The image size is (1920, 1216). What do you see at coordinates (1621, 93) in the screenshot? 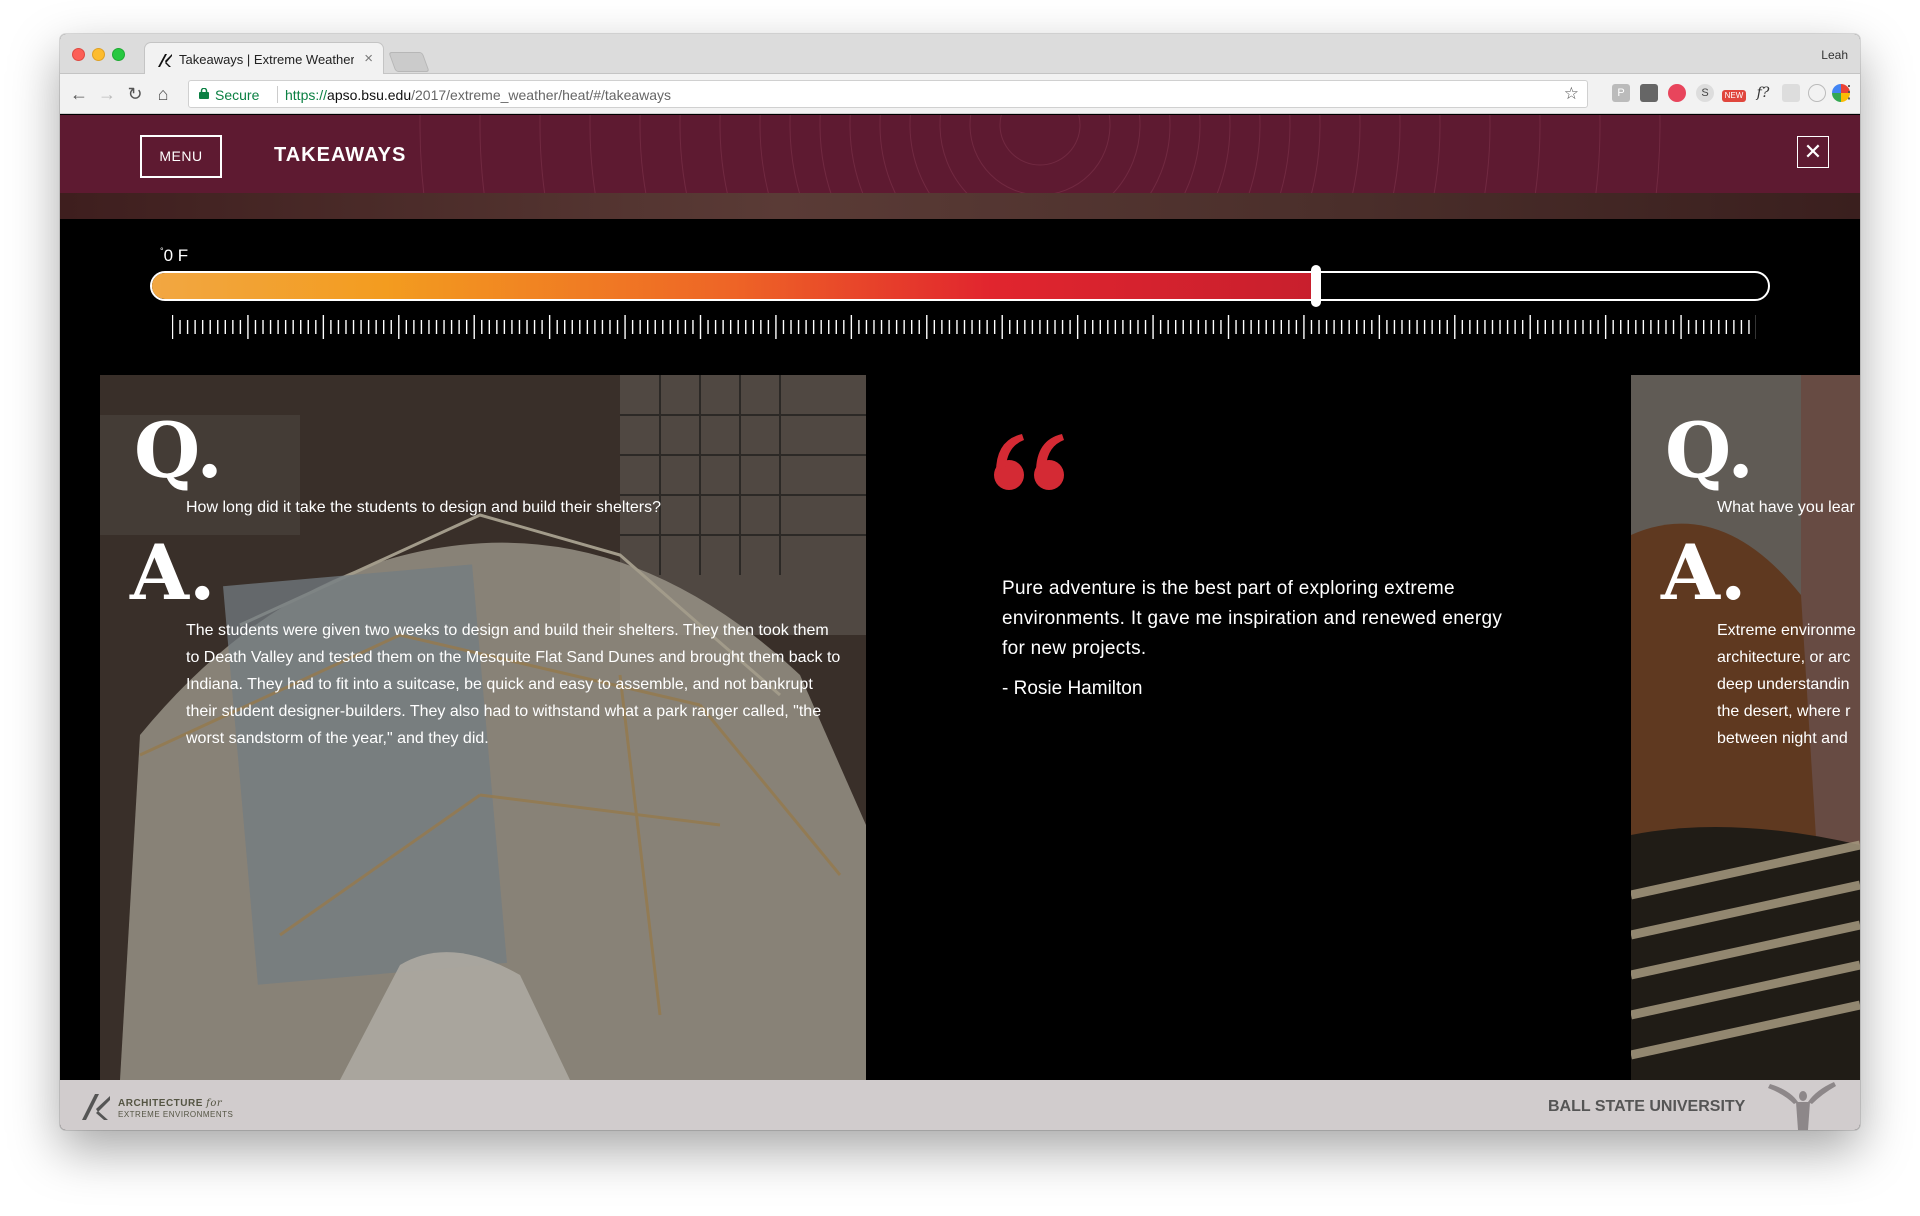
I see `extension-p-icon: P` at bounding box center [1621, 93].